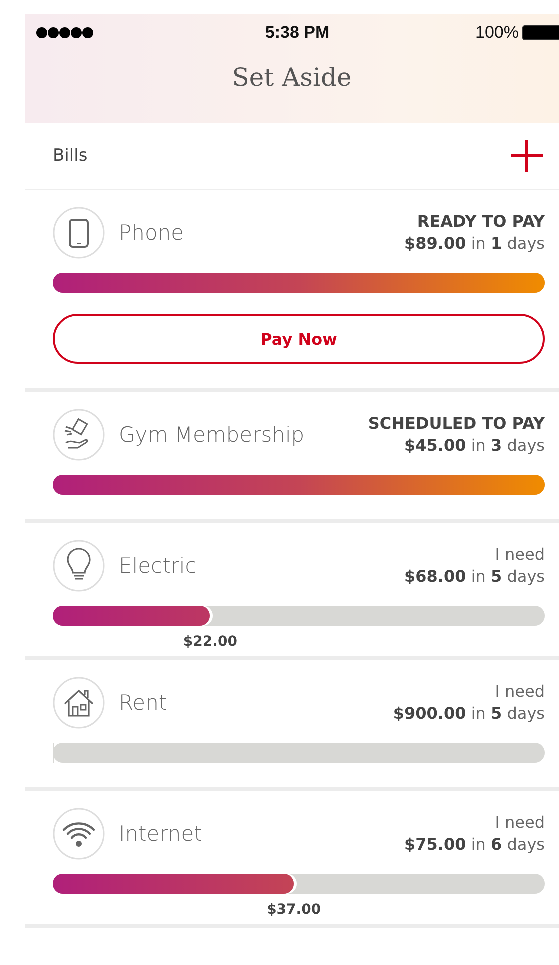  What do you see at coordinates (297, 33) in the screenshot?
I see `clock-time: 5:38 PM` at bounding box center [297, 33].